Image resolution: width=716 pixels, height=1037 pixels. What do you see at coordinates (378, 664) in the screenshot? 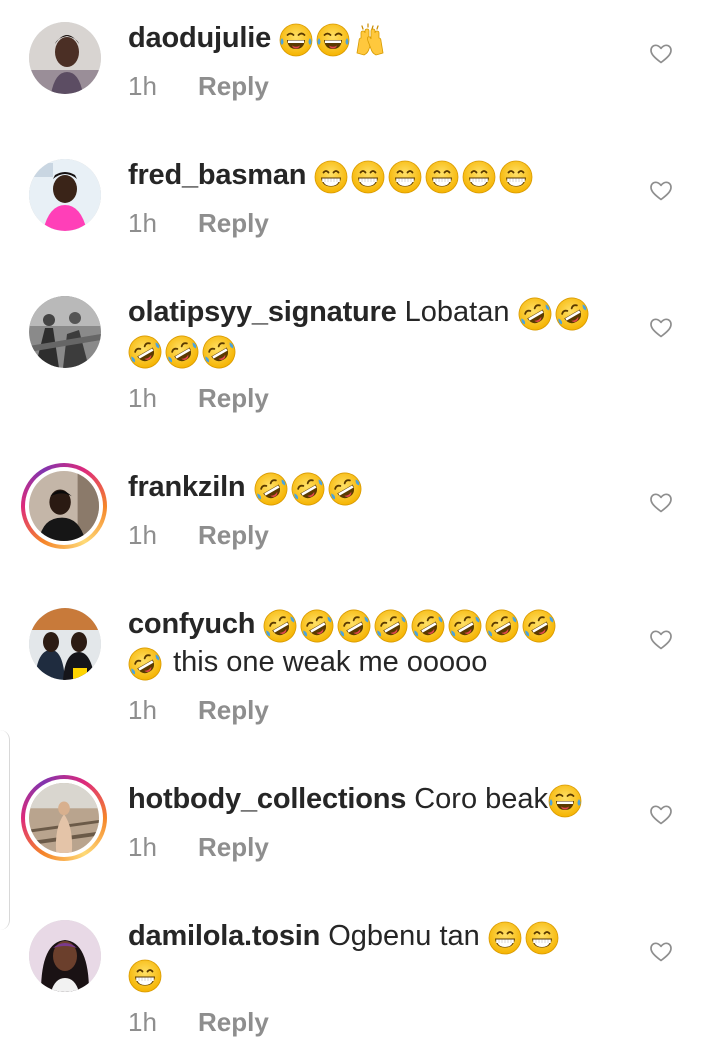
I see `comment-text-line-2: this one weak me ooooo` at bounding box center [378, 664].